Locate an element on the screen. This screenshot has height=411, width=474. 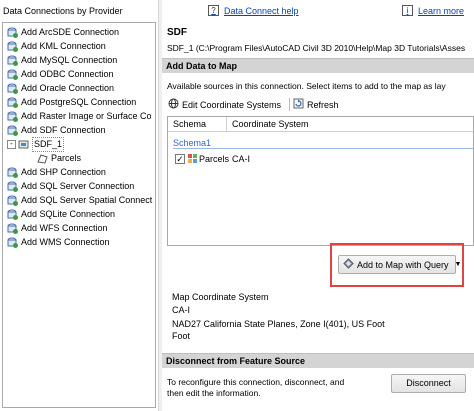
disconnect-button: Disconnect is located at coordinates (428, 383).